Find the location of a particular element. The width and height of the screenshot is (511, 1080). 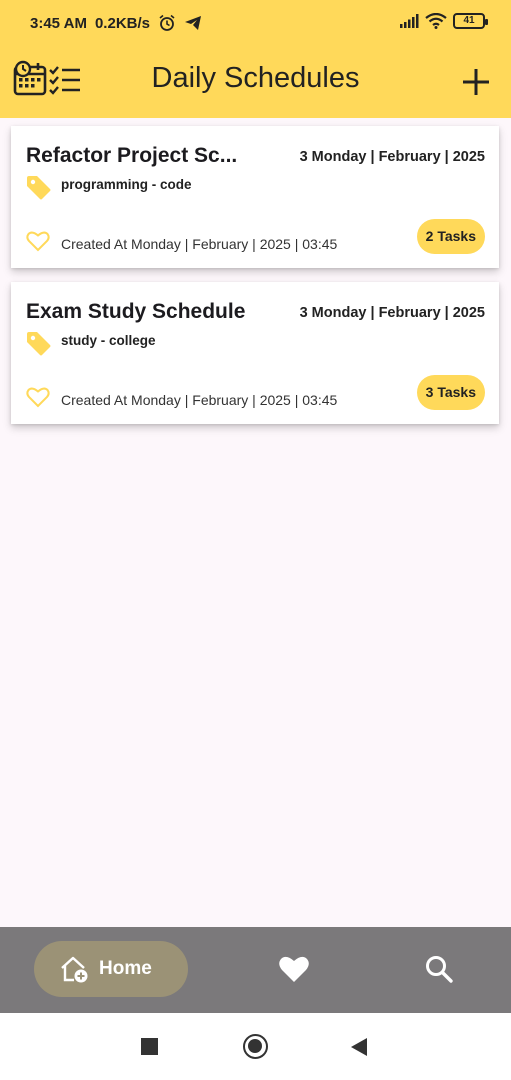

task-count-badge: 3 Tasks is located at coordinates (450, 392).